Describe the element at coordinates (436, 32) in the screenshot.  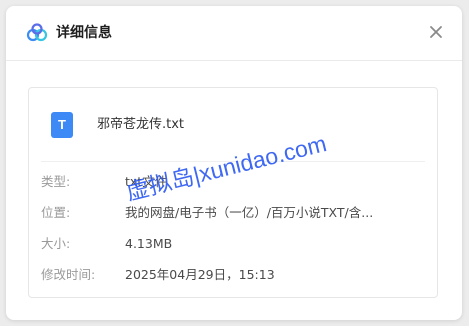
I see `close-icon` at that location.